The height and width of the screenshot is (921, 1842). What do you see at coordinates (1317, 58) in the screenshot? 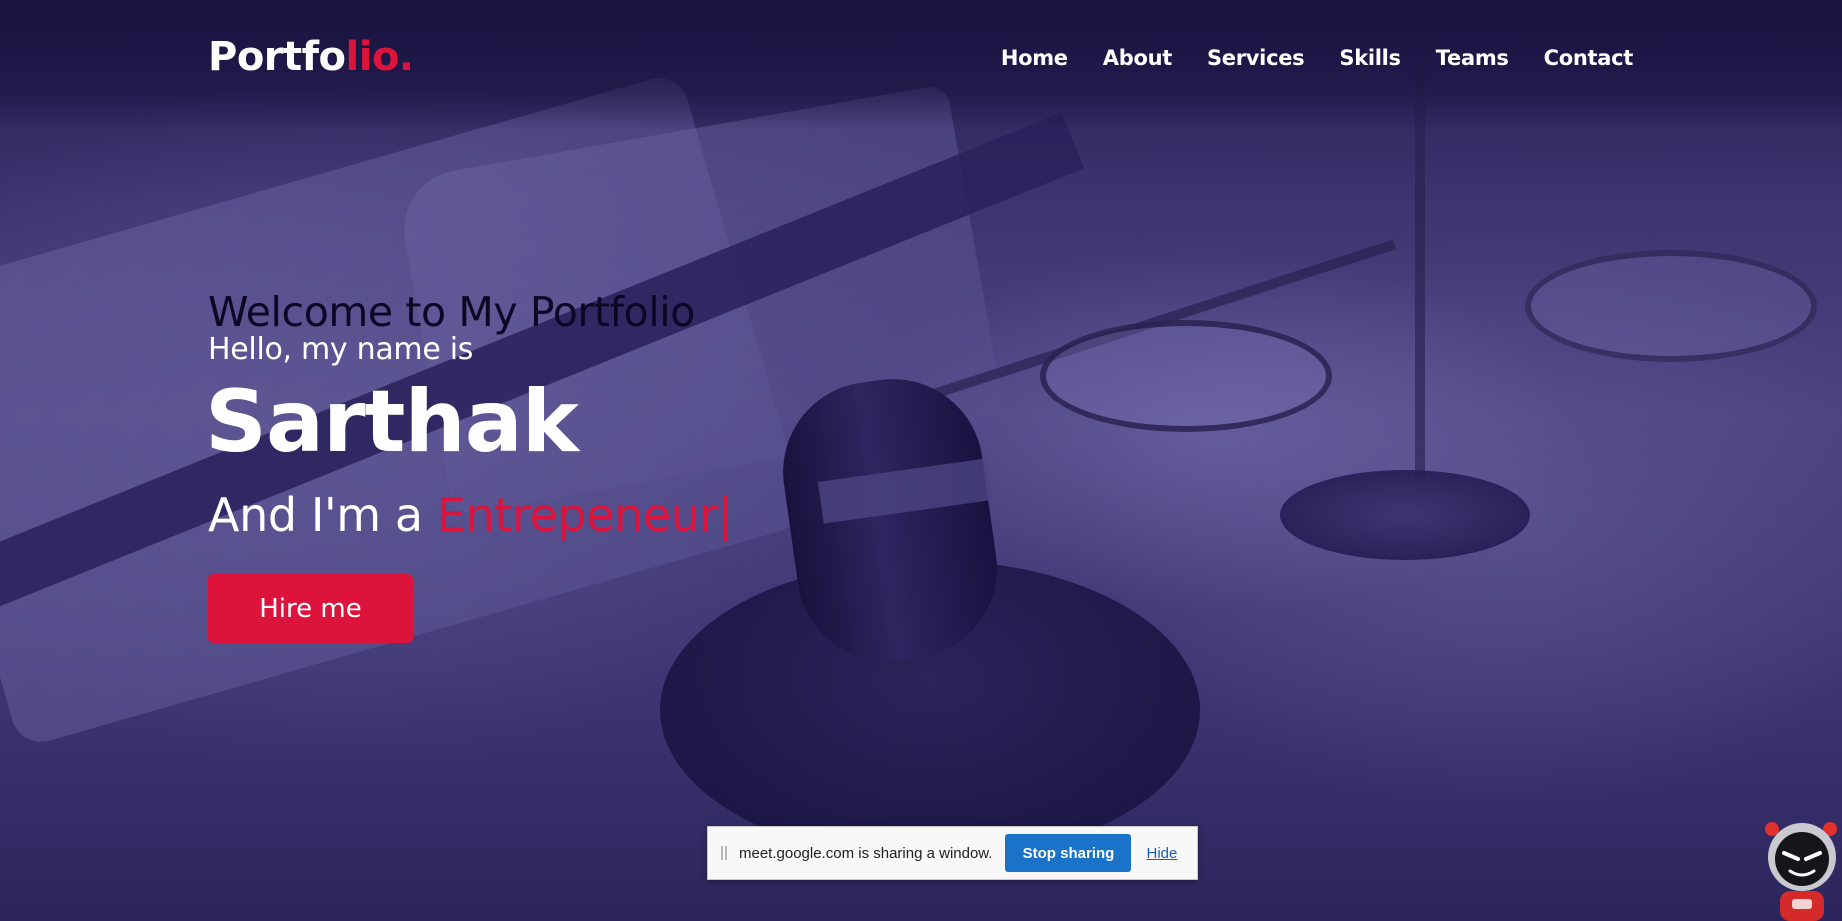
I see `nav-links: Home About Services Skills Teams Contact` at bounding box center [1317, 58].